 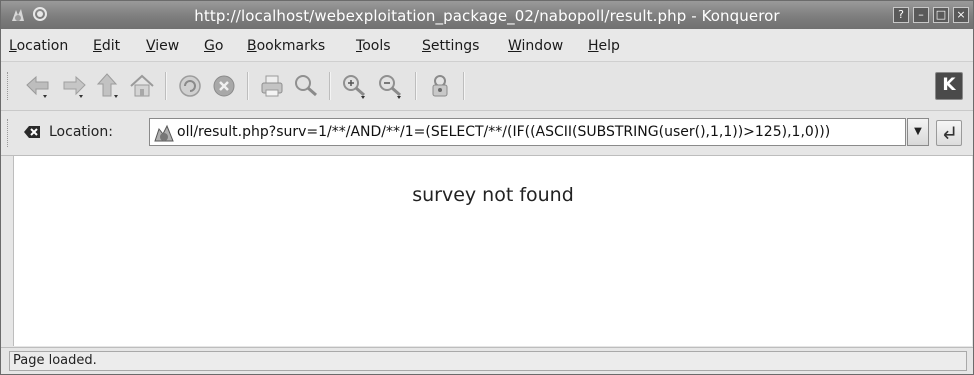 What do you see at coordinates (74, 86) in the screenshot?
I see `forward-icon` at bounding box center [74, 86].